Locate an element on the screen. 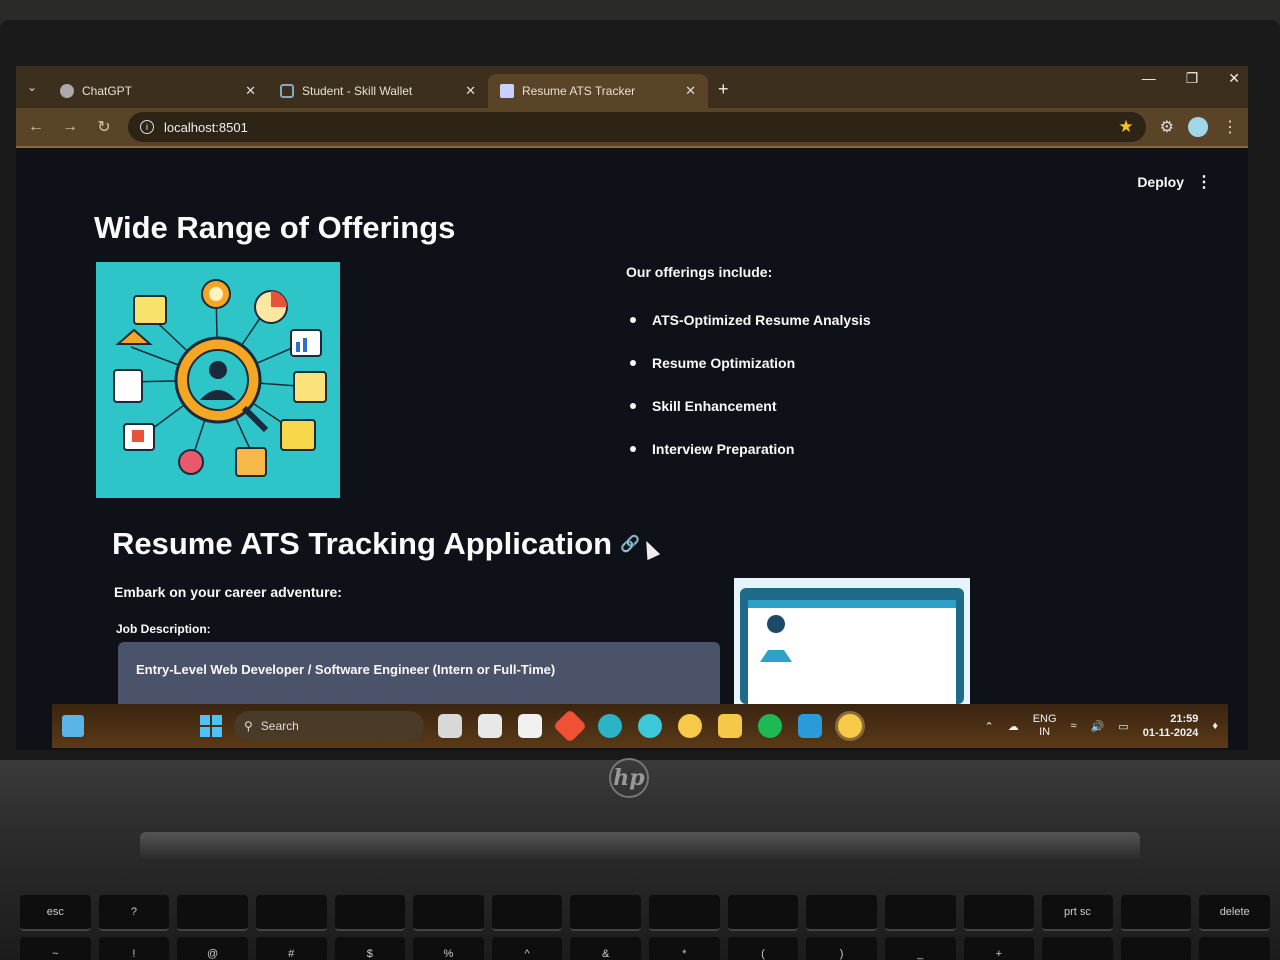 The image size is (1280, 960). store-icon is located at coordinates (530, 726).